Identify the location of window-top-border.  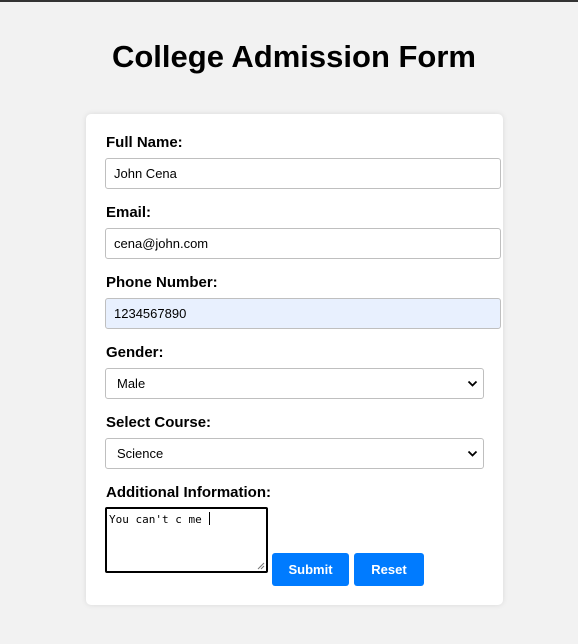
(289, 1).